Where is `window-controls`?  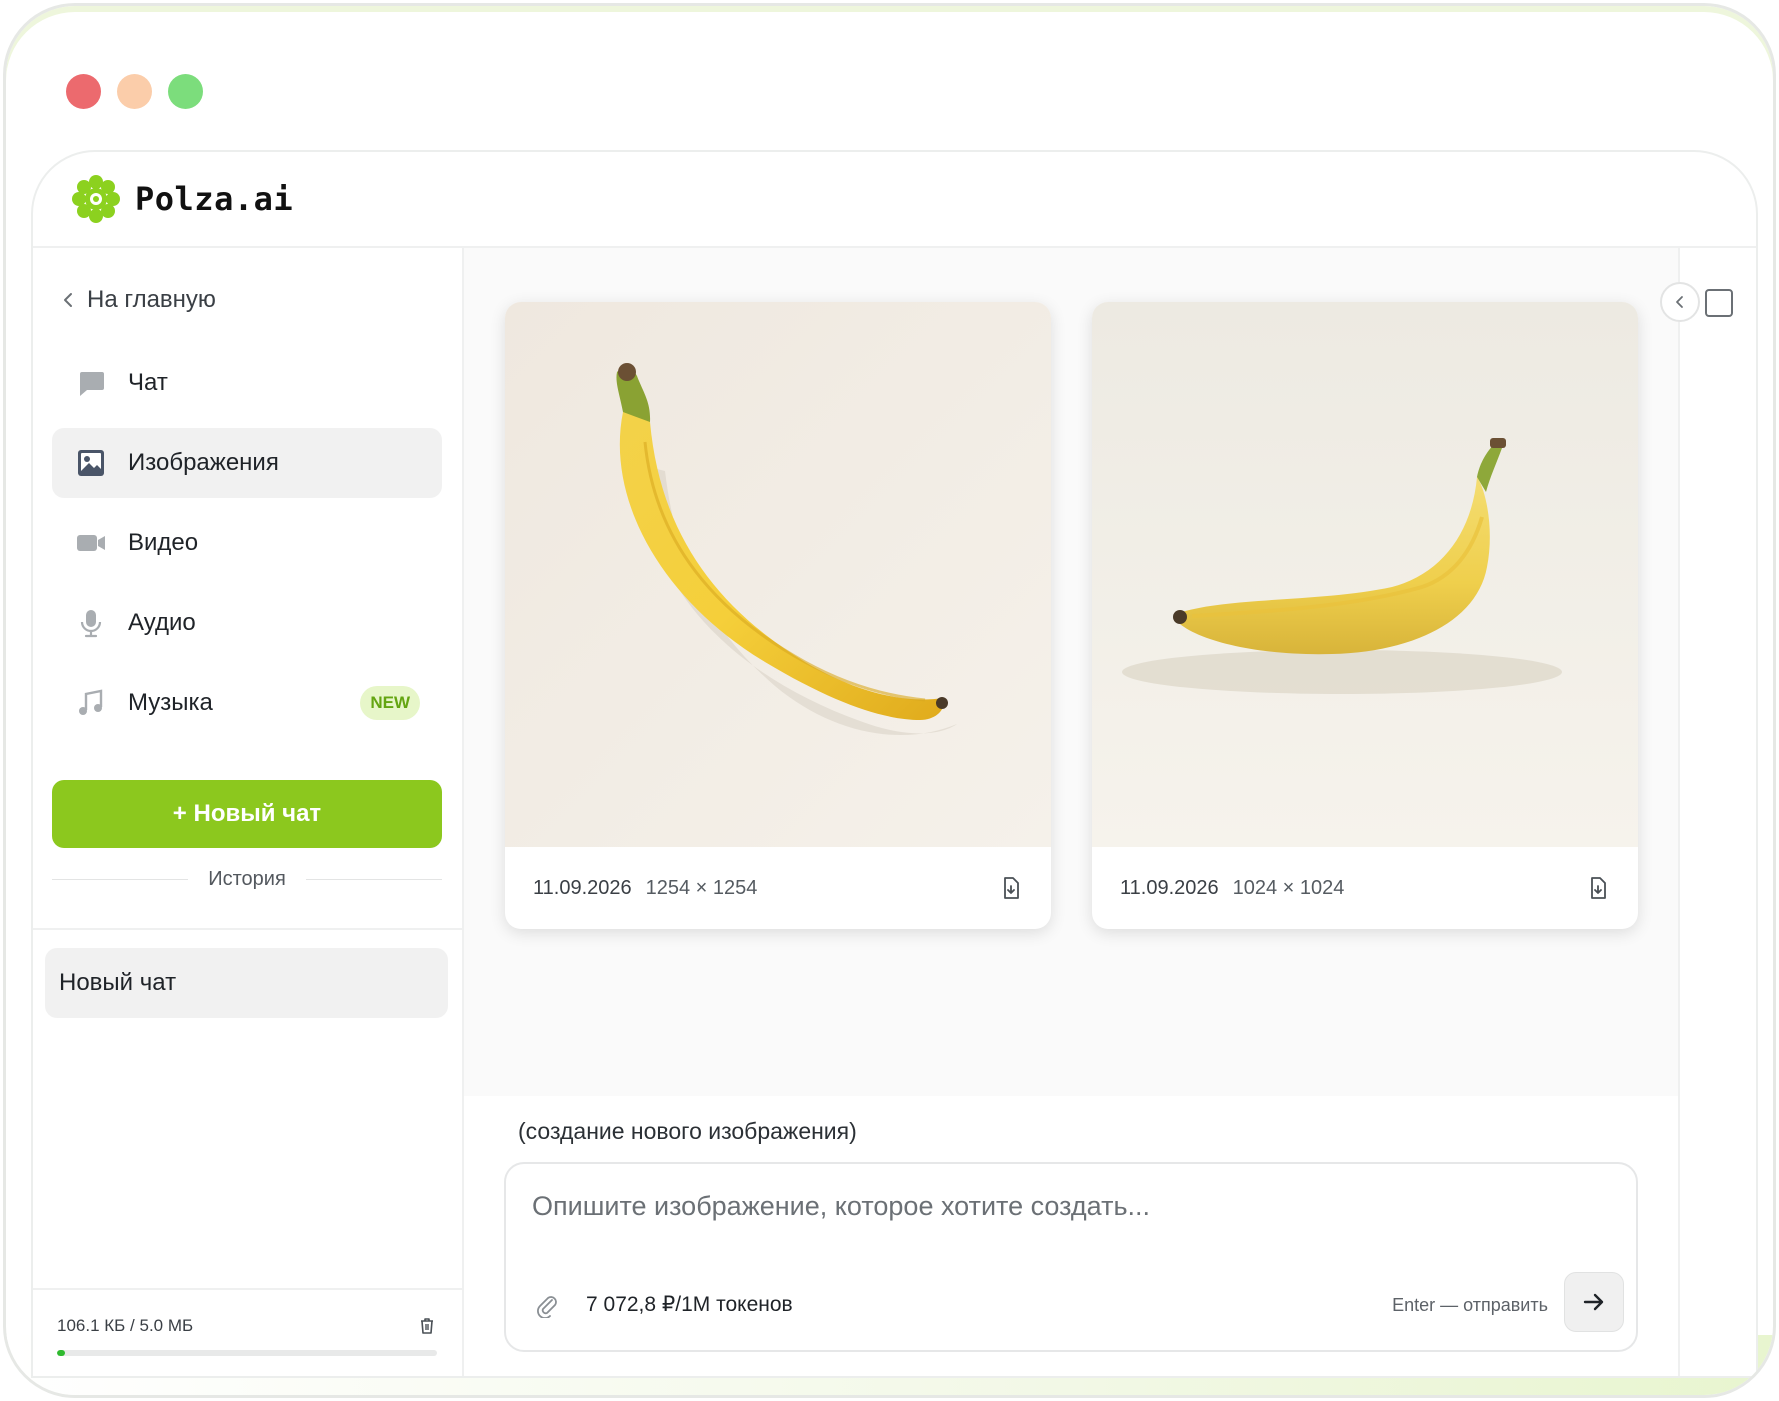
window-controls is located at coordinates (134, 91).